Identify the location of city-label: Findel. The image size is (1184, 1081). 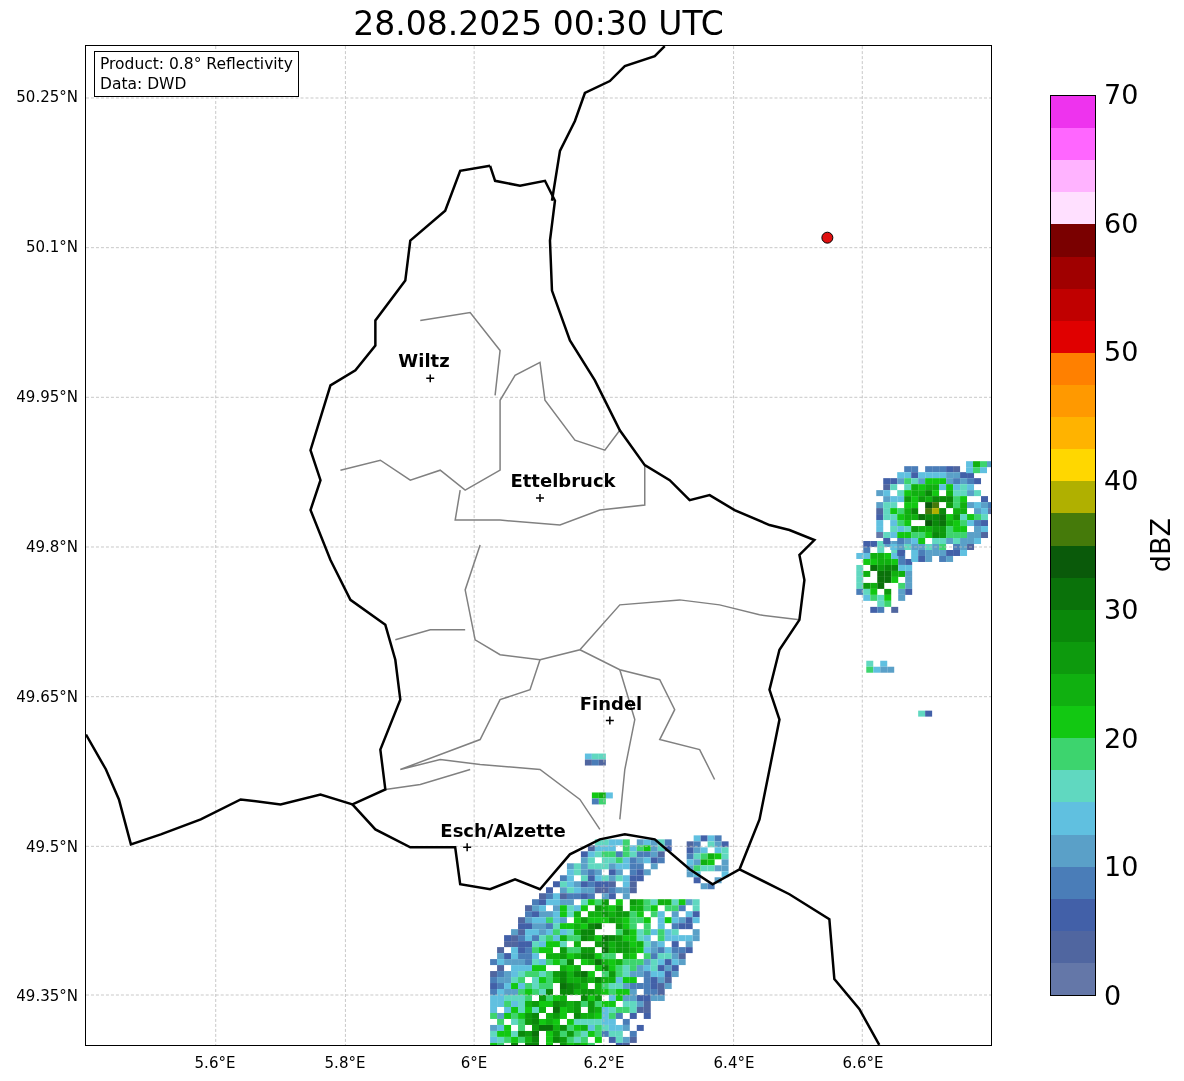
(611, 704).